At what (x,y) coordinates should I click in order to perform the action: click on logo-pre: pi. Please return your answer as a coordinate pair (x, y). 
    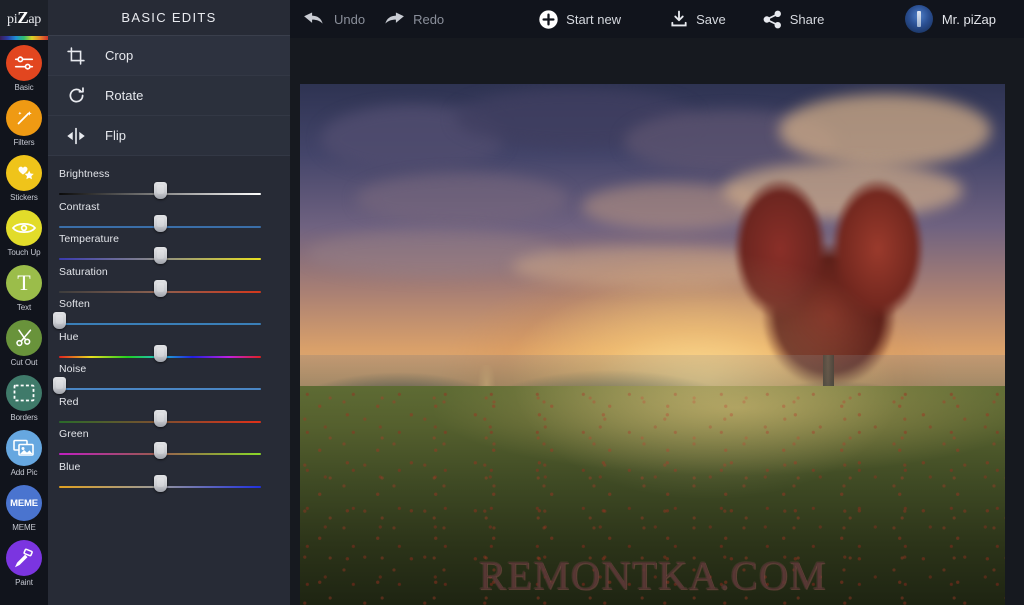
    Looking at the image, I should click on (12, 19).